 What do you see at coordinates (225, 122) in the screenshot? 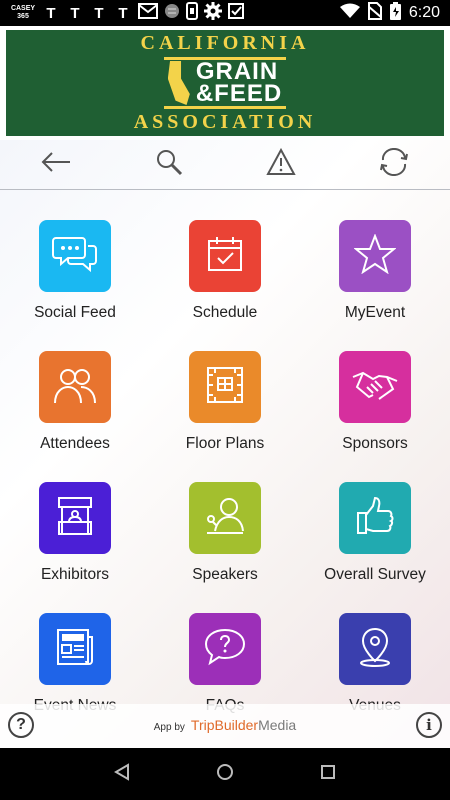
I see `logo-line-association: ASSOCIATION` at bounding box center [225, 122].